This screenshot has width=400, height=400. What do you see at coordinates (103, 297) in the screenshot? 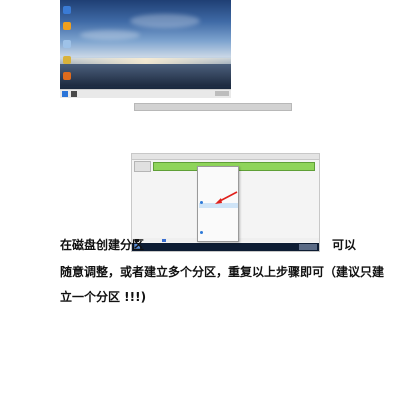
I see `paragraph-line-3: 立一个分区 !!!)` at bounding box center [103, 297].